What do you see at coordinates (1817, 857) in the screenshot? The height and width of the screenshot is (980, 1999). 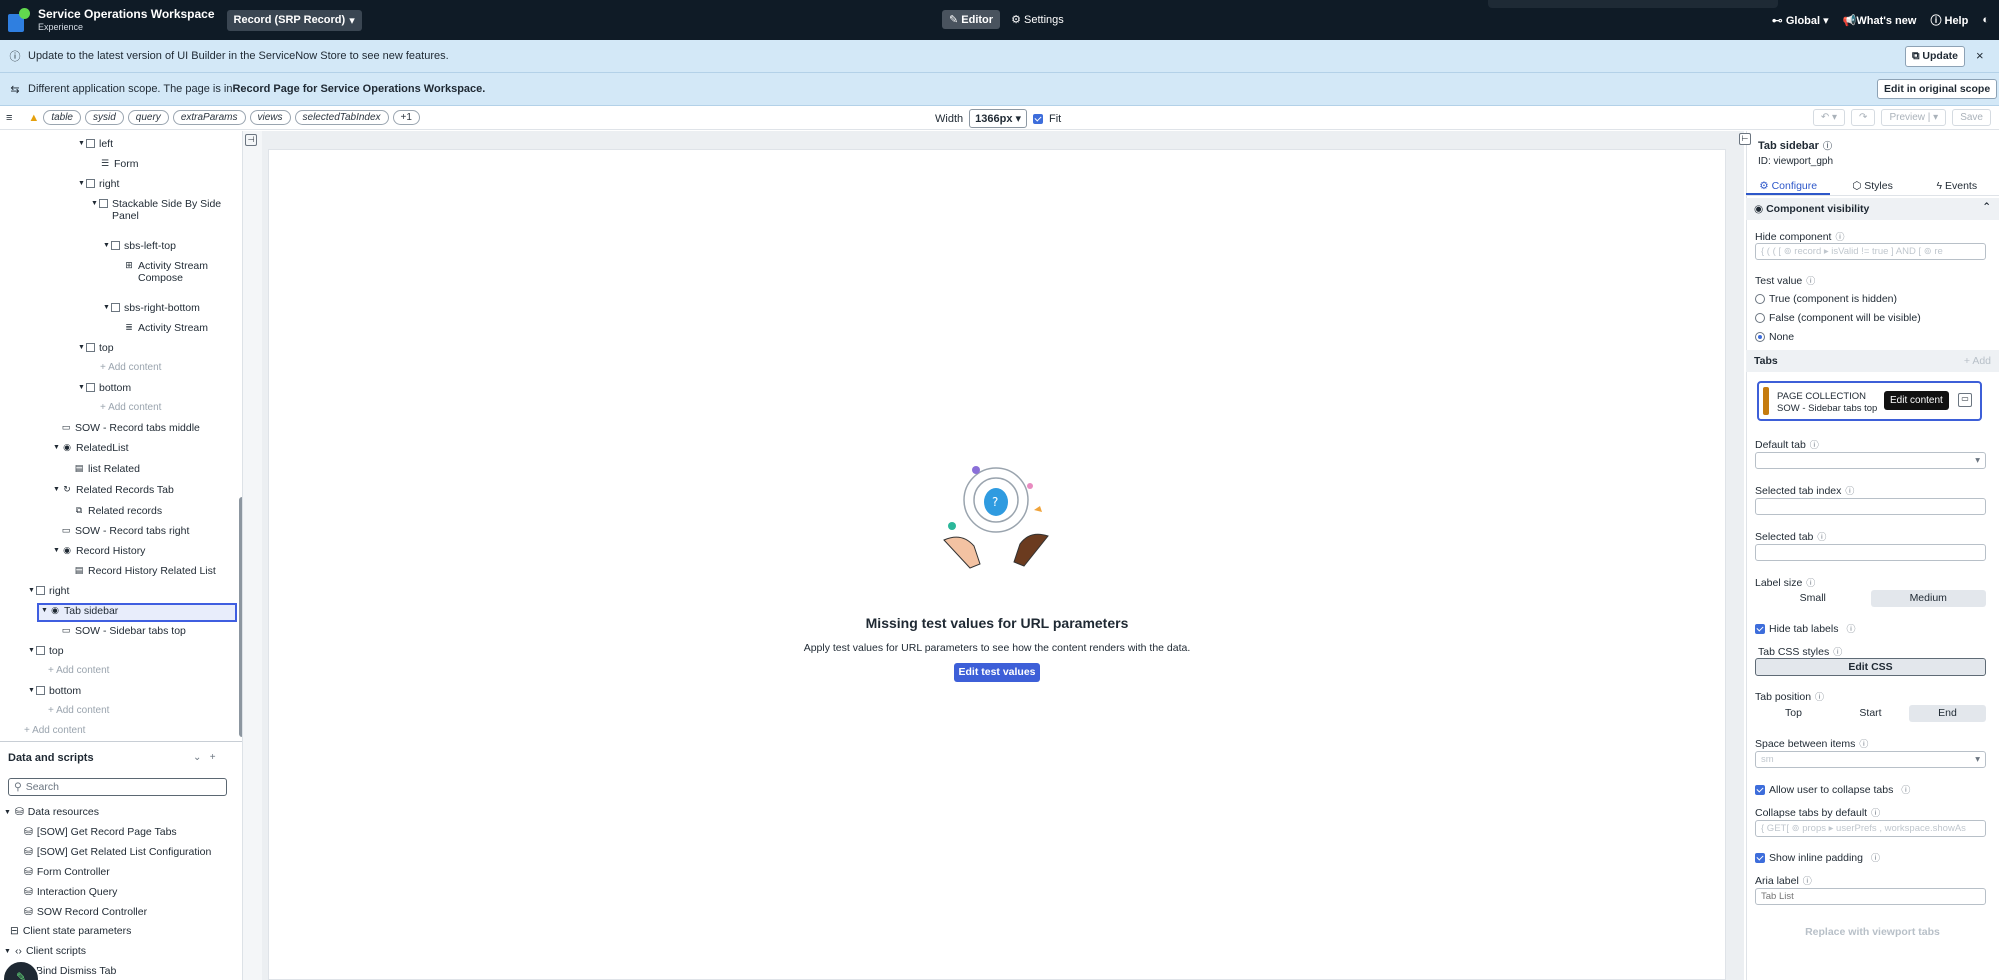 I see `inline-padding-checkbox: Show inline padding ⓘ` at bounding box center [1817, 857].